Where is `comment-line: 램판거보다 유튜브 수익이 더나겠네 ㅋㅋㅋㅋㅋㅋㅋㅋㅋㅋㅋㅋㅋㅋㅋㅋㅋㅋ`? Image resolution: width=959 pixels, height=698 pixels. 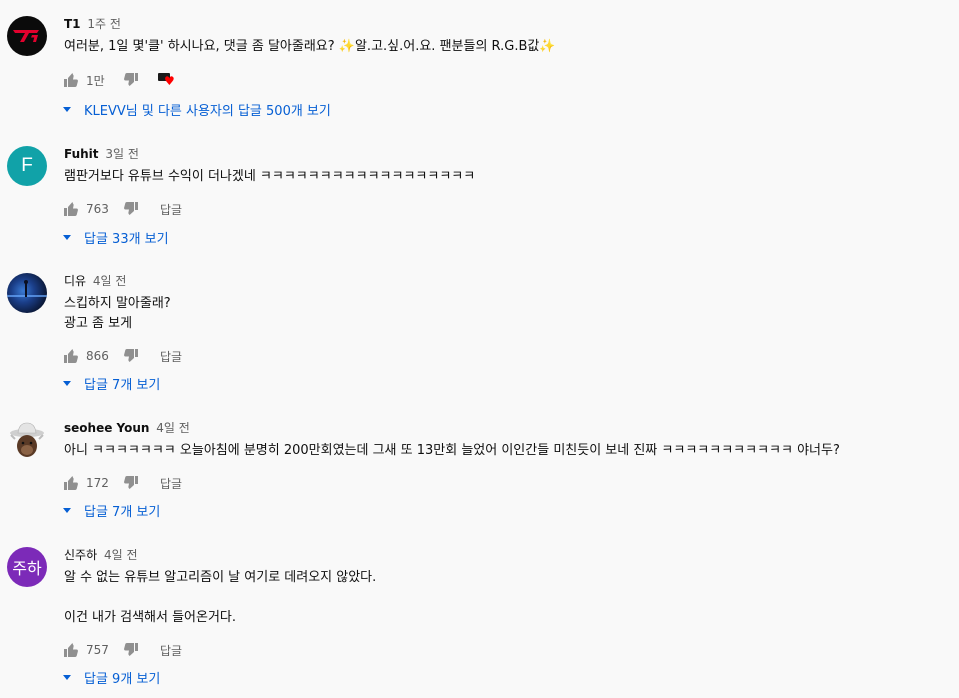
comment-line: 램판거보다 유튜브 수익이 더나겠네 ㅋㅋㅋㅋㅋㅋㅋㅋㅋㅋㅋㅋㅋㅋㅋㅋㅋㅋ is located at coordinates (270, 176).